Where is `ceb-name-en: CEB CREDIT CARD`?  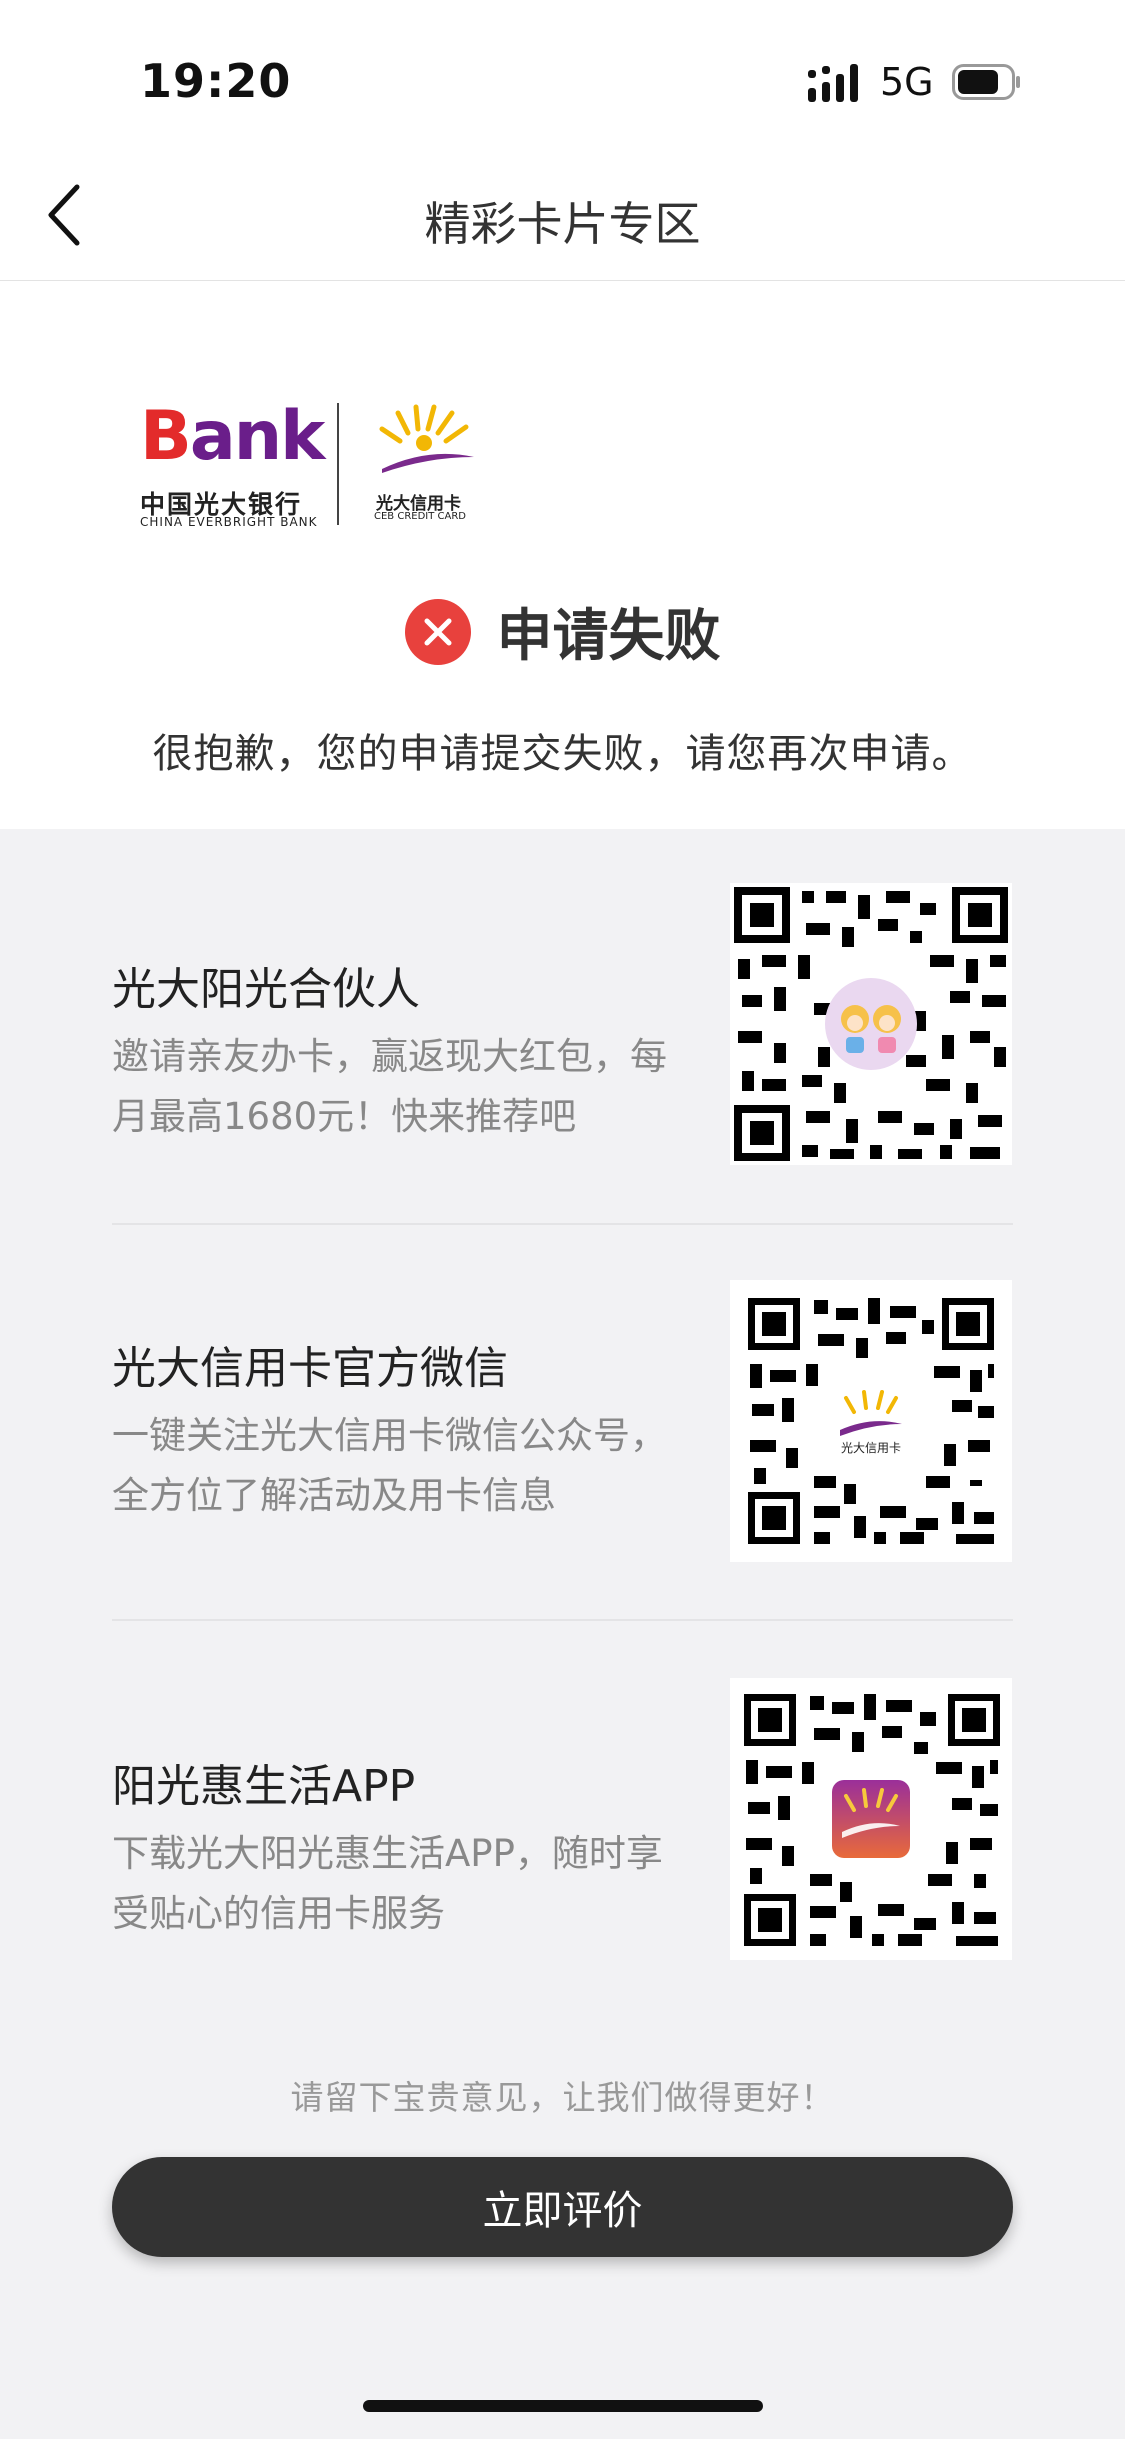
ceb-name-en: CEB CREDIT CARD is located at coordinates (420, 516).